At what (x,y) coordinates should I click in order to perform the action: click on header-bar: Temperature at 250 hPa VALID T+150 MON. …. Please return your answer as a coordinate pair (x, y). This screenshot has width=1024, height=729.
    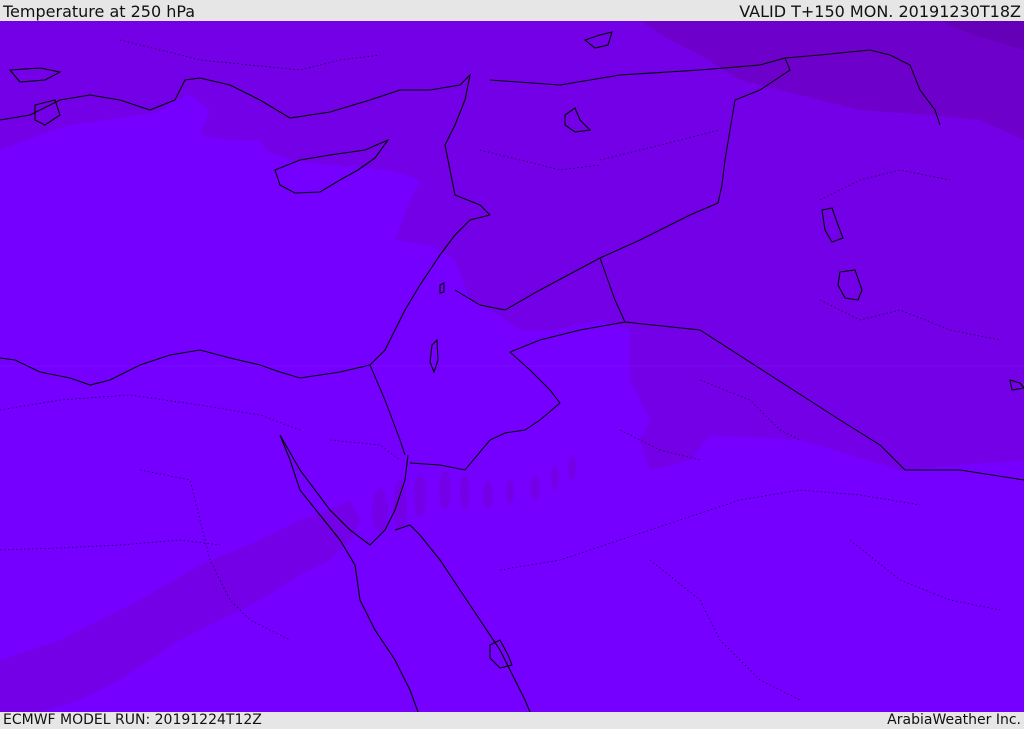
    Looking at the image, I should click on (512, 10).